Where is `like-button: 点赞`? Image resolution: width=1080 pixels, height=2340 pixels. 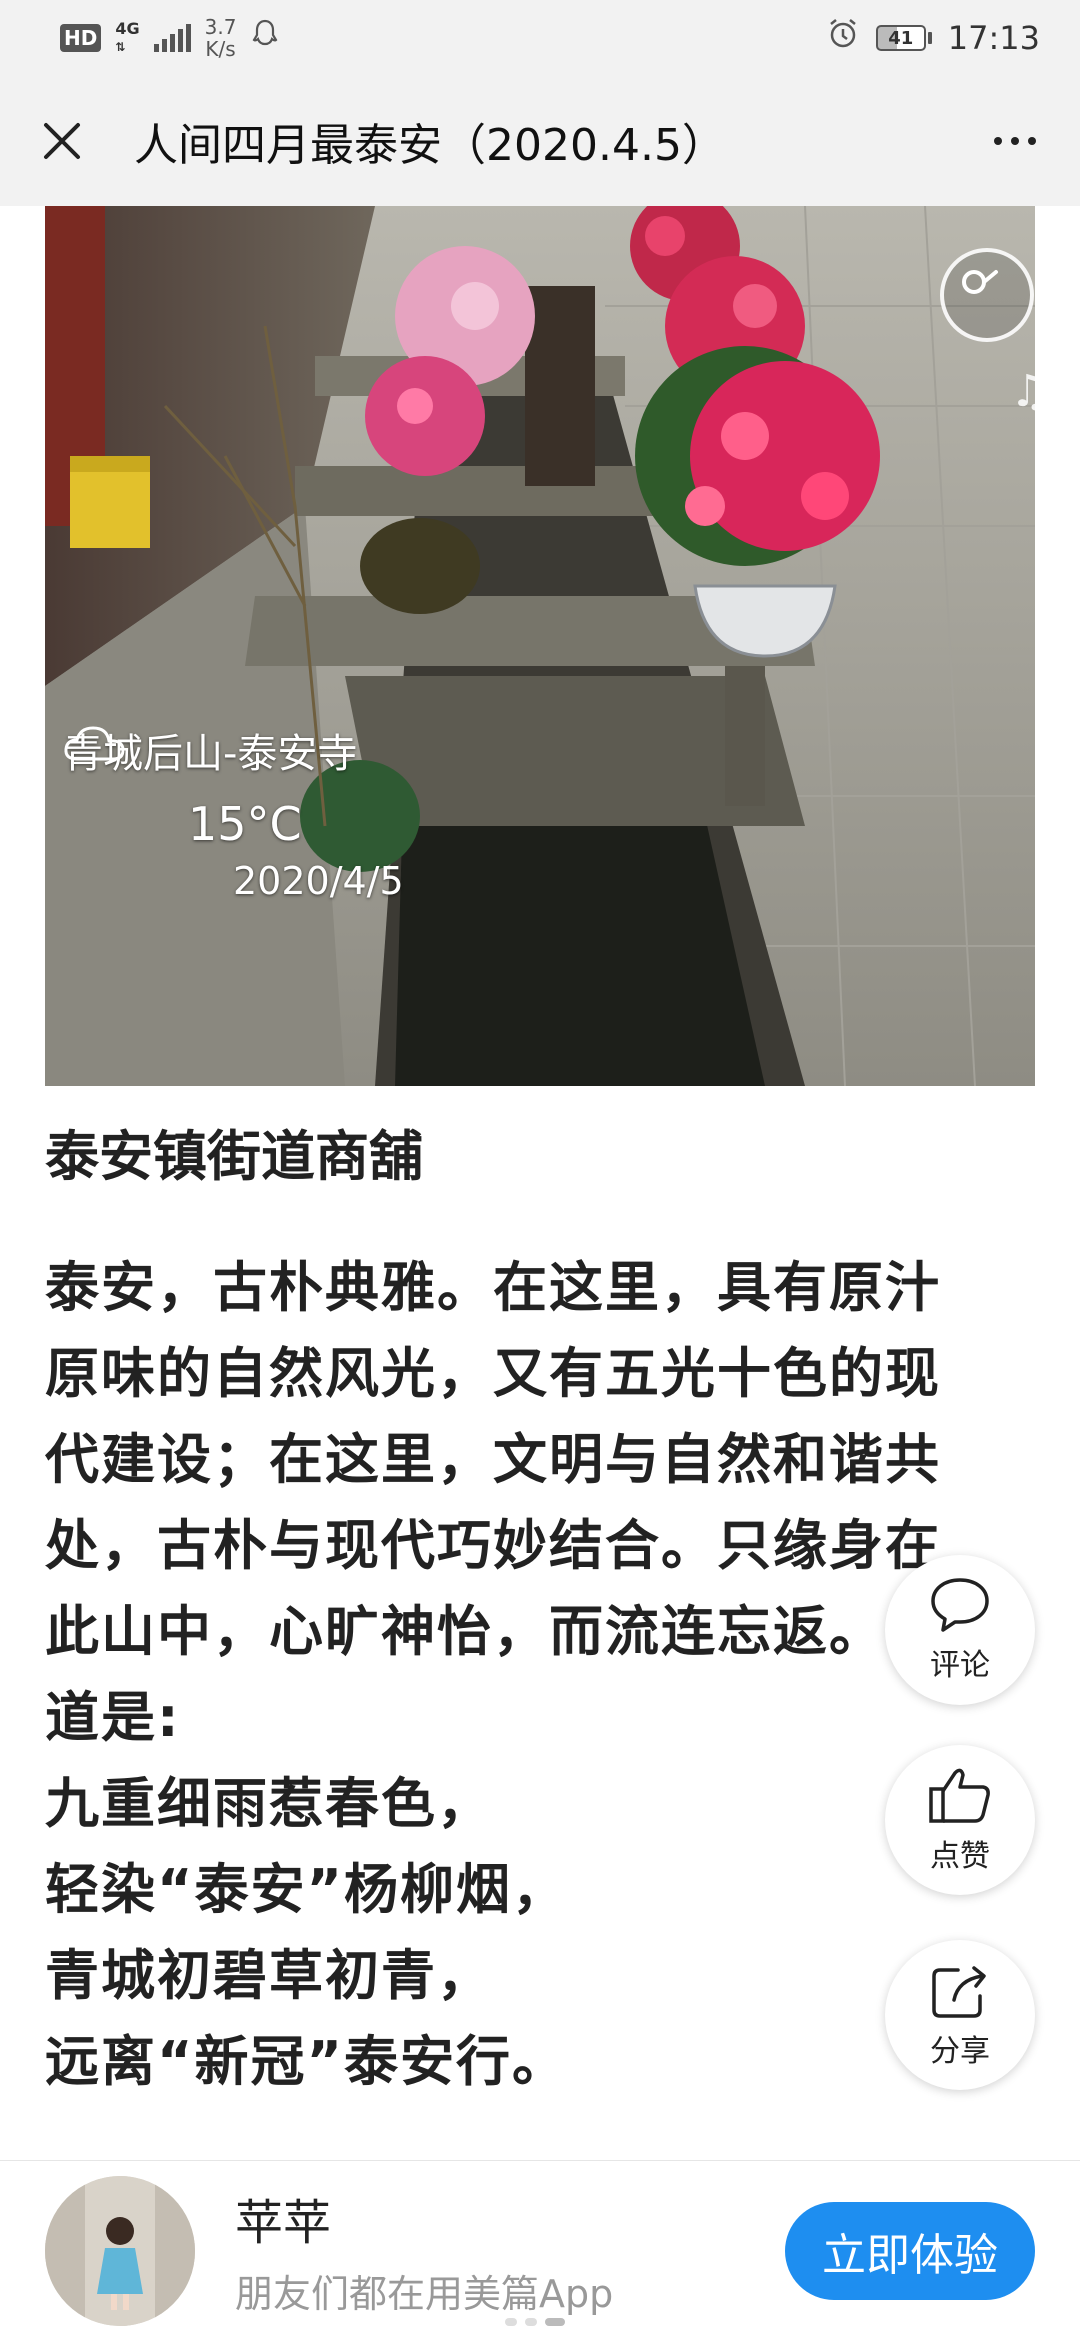
like-button: 点赞 is located at coordinates (960, 1820).